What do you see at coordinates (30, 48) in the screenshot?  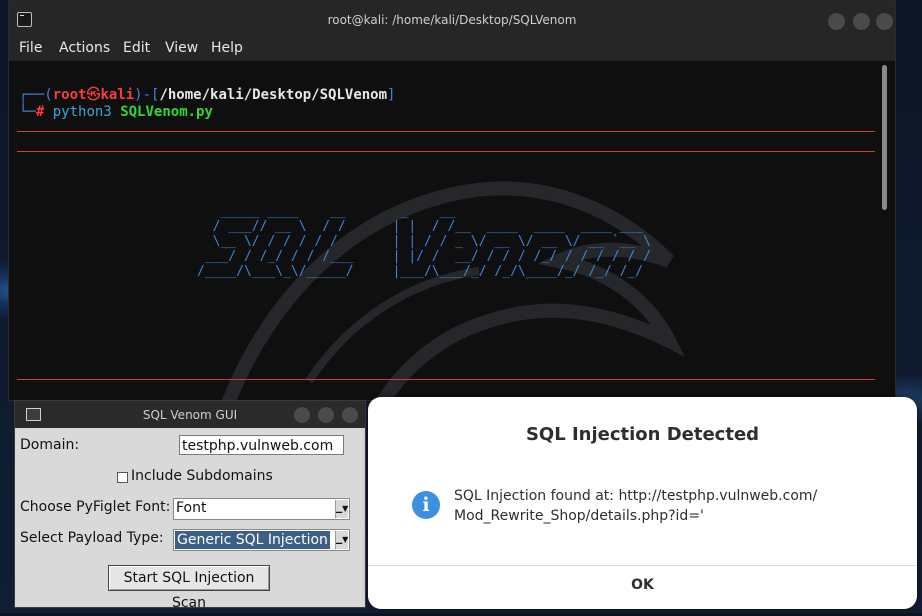 I see `menu-file: File` at bounding box center [30, 48].